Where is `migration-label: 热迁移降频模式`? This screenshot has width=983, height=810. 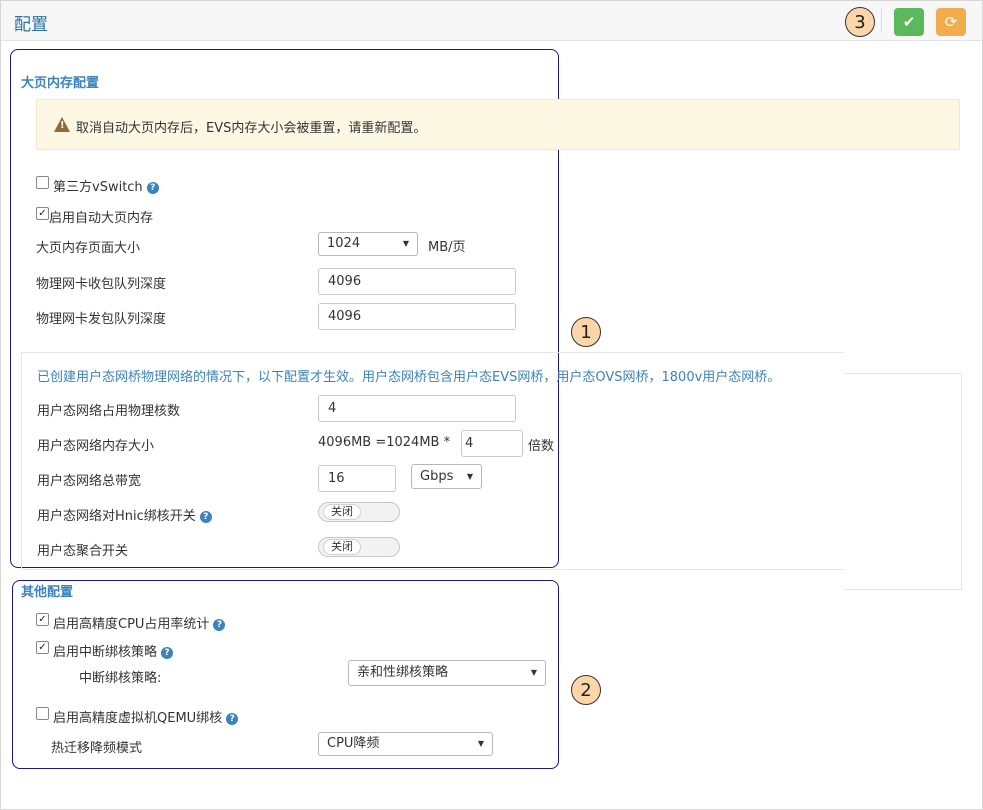
migration-label: 热迁移降频模式 is located at coordinates (96, 746).